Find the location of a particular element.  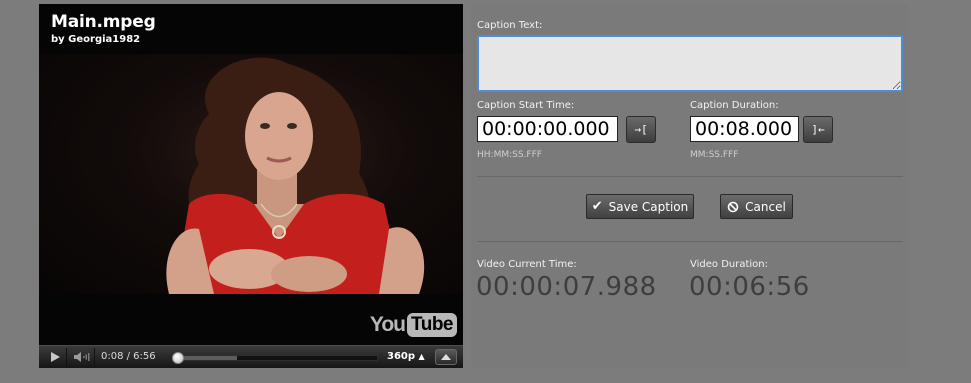

time-display: 0:08 / 6:56 is located at coordinates (128, 356).